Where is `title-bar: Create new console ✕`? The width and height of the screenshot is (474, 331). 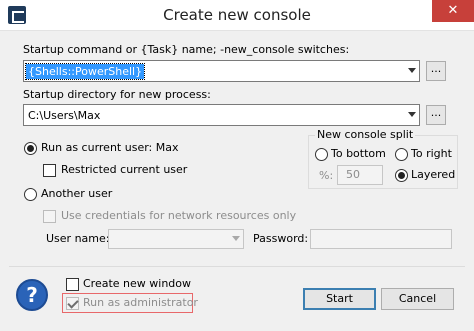
title-bar: Create new console ✕ is located at coordinates (237, 15).